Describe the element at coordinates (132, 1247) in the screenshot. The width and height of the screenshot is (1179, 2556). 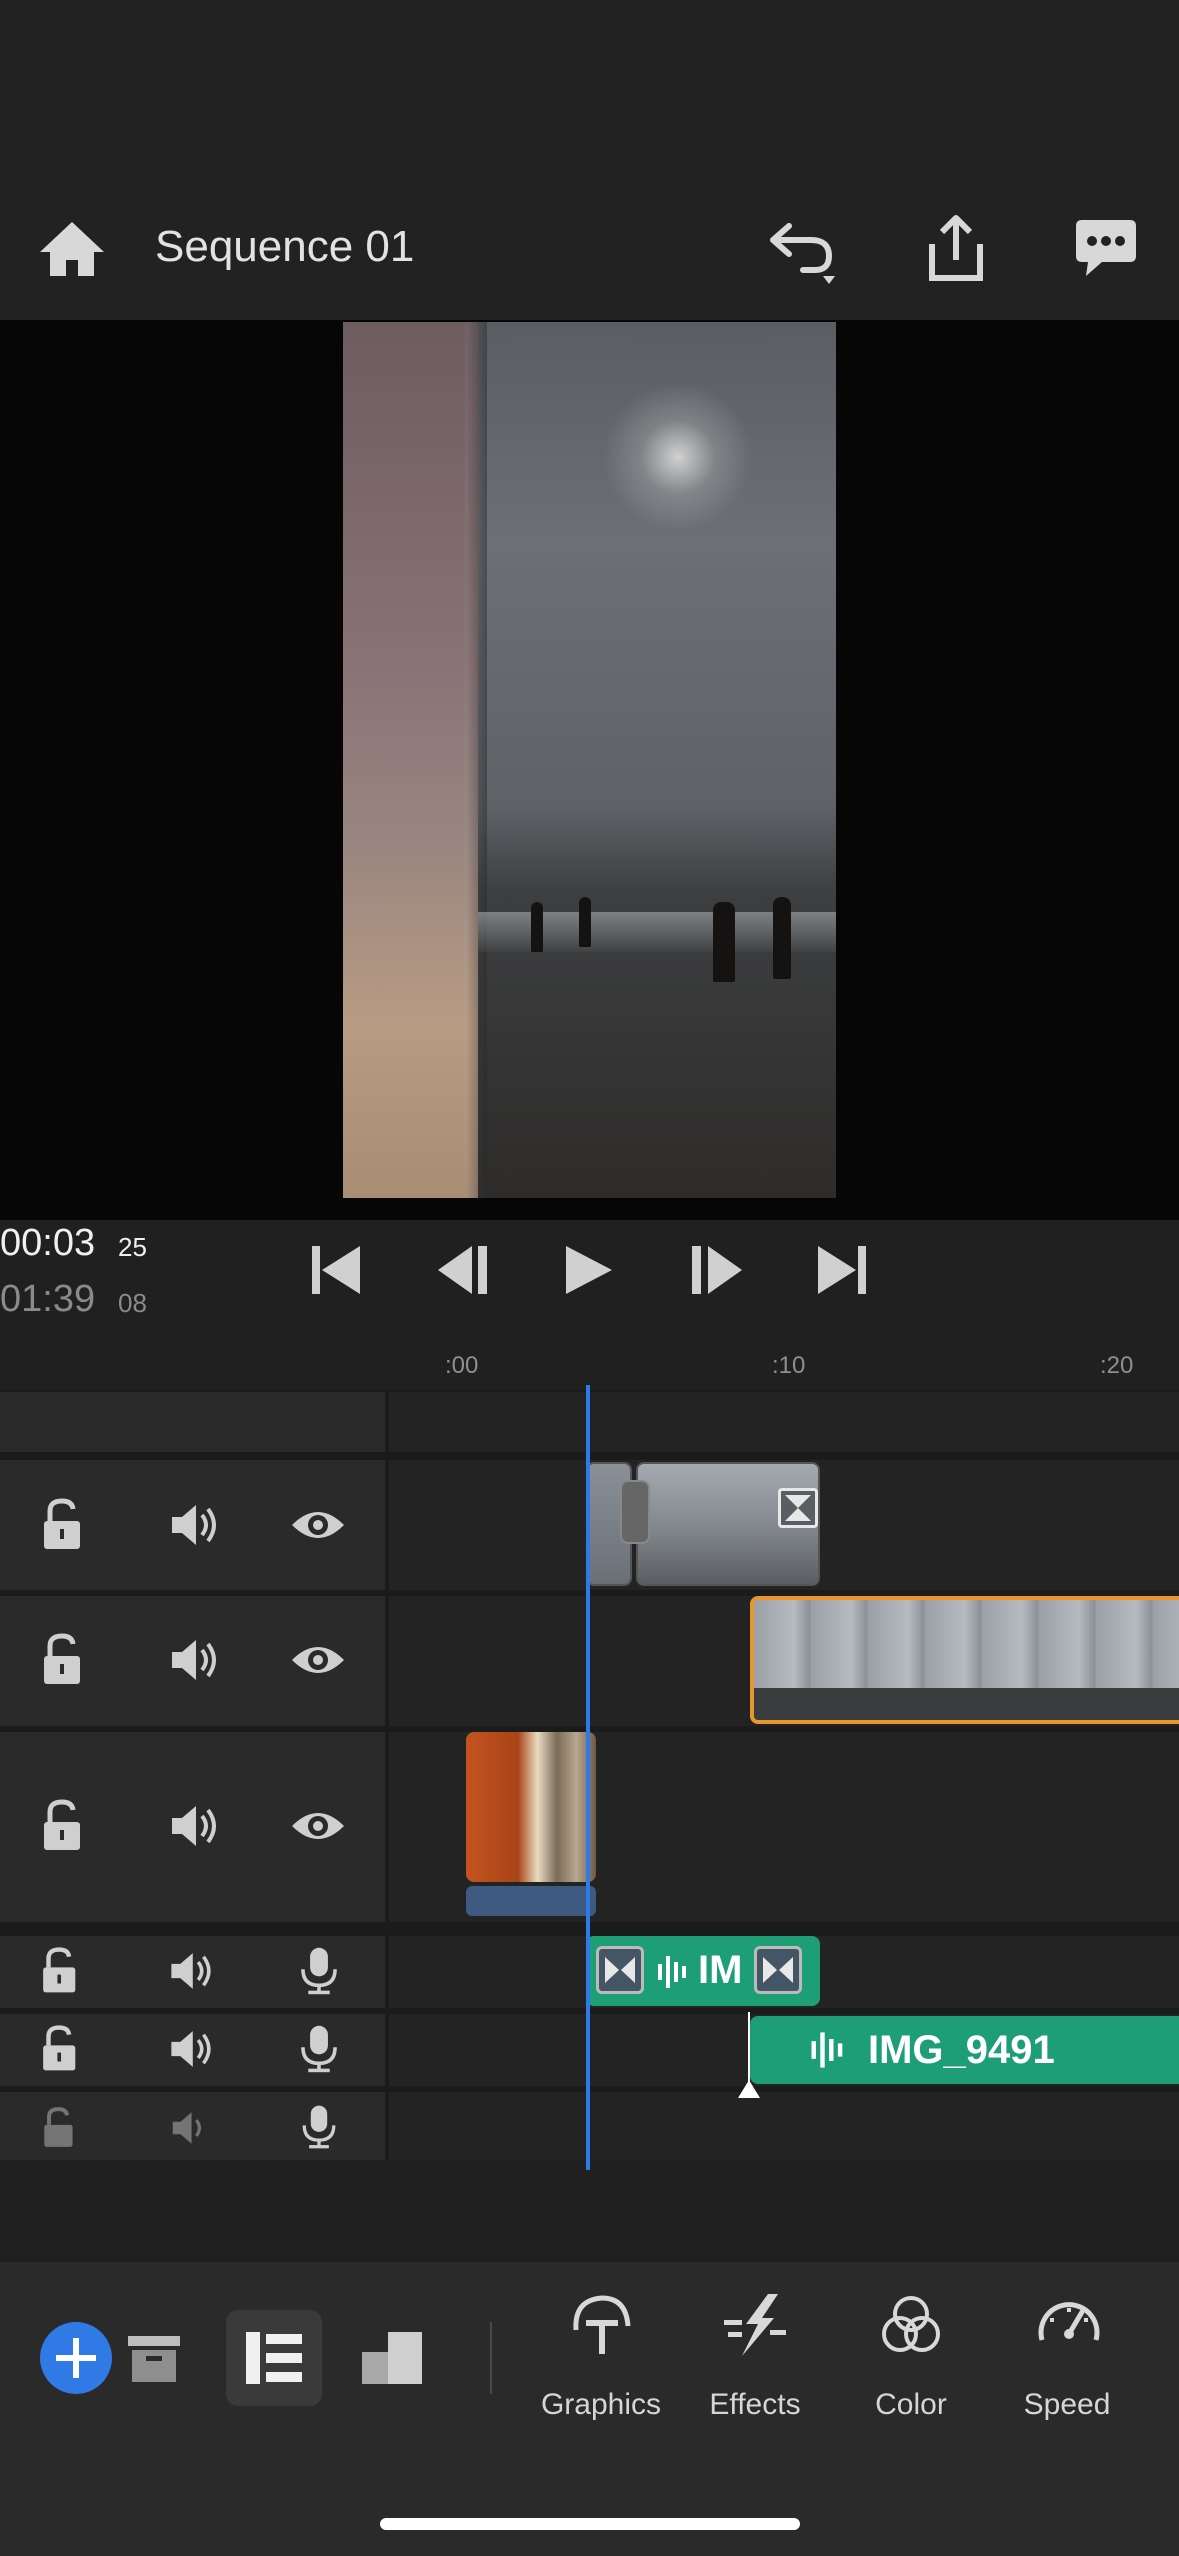
I see `current-frames: 25` at that location.